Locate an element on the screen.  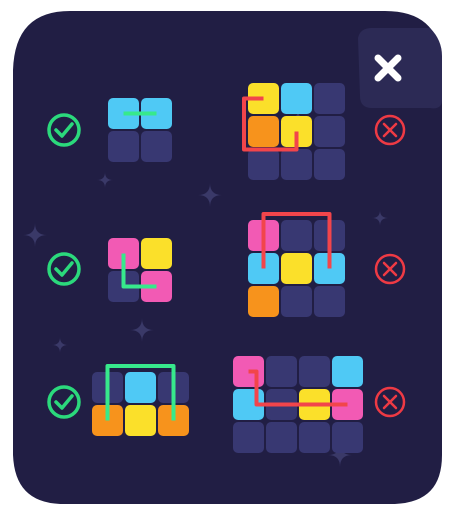
close-x-icon is located at coordinates (388, 68).